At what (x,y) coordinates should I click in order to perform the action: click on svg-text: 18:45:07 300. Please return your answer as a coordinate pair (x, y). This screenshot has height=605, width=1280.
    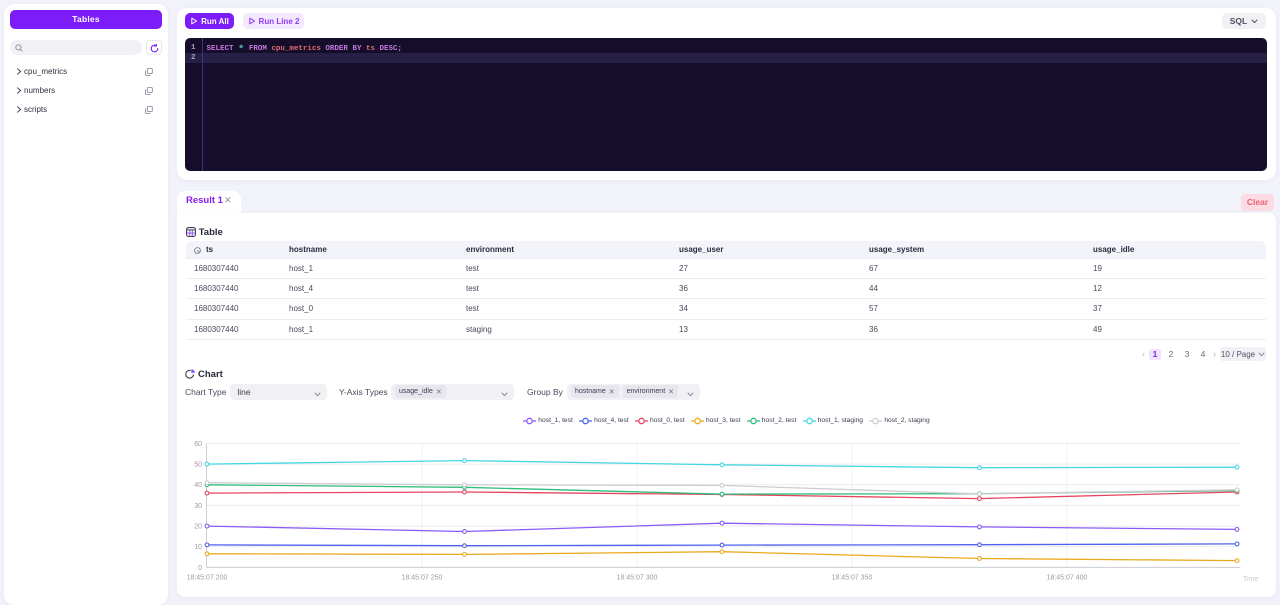
    Looking at the image, I should click on (637, 578).